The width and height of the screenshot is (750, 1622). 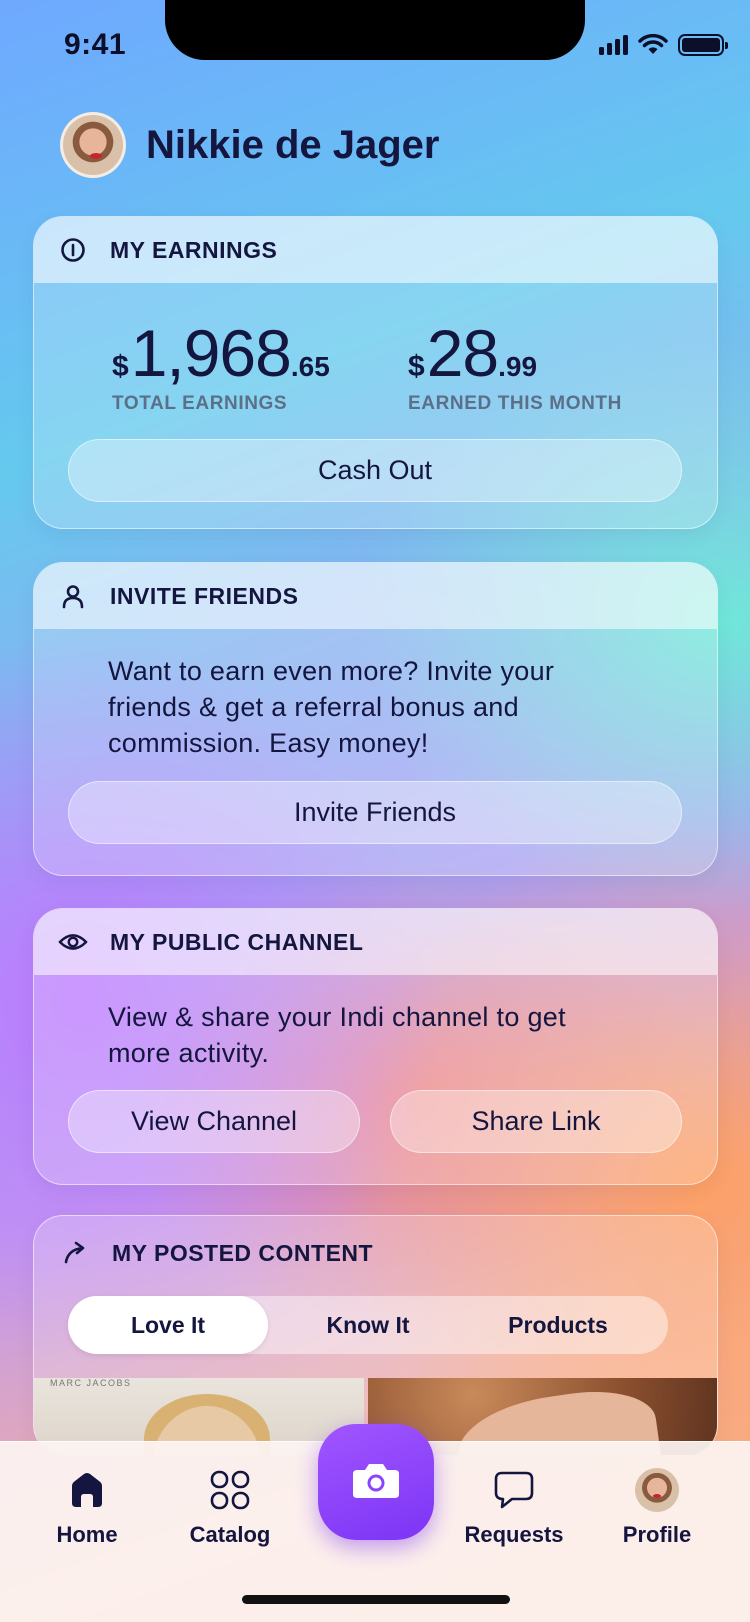 I want to click on channel-title: MY PUBLIC CHANNEL, so click(x=237, y=941).